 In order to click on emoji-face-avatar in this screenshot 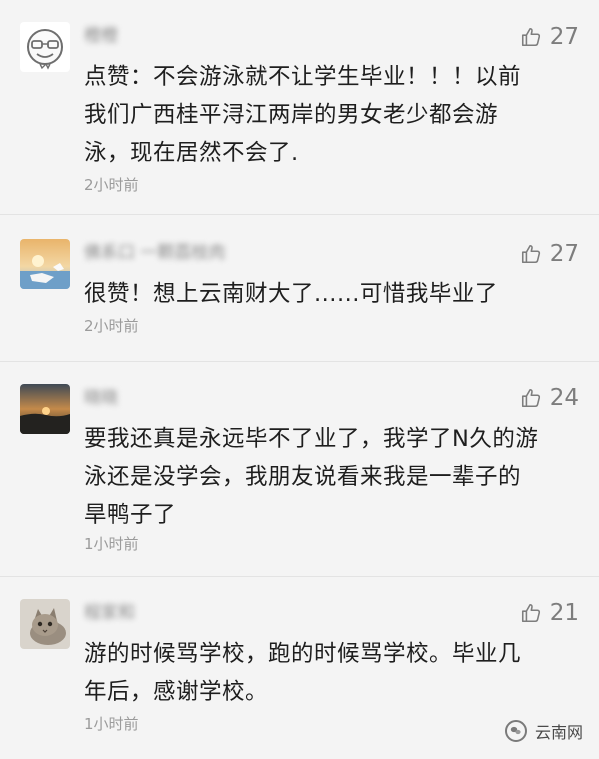, I will do `click(45, 47)`.